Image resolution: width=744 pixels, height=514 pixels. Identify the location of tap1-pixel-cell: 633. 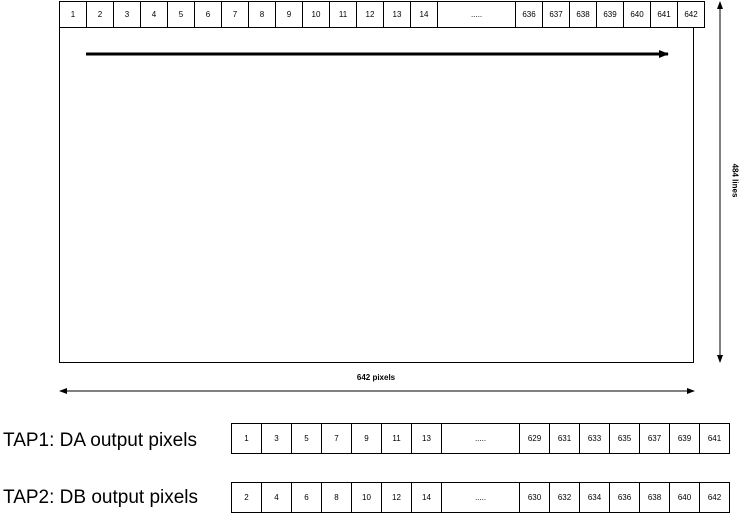
(594, 438).